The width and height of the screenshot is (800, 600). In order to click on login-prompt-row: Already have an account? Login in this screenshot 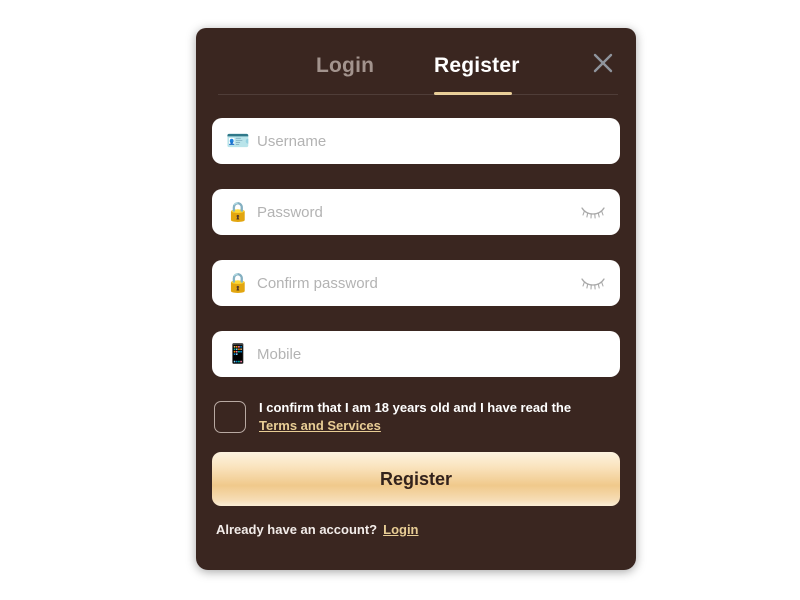, I will do `click(416, 529)`.